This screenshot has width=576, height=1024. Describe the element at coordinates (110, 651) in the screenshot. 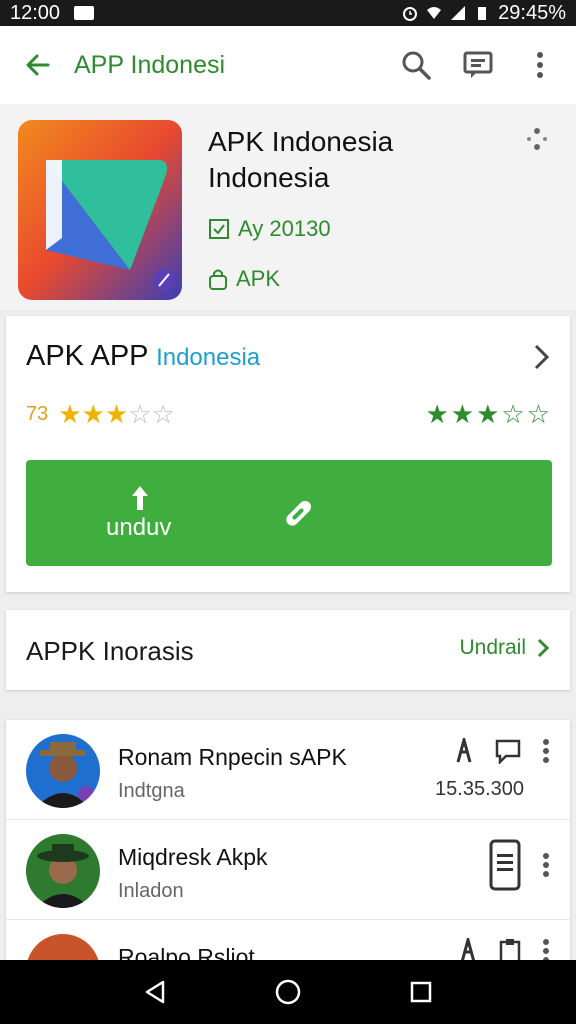

I see `info-title: APPK Inorasis` at that location.